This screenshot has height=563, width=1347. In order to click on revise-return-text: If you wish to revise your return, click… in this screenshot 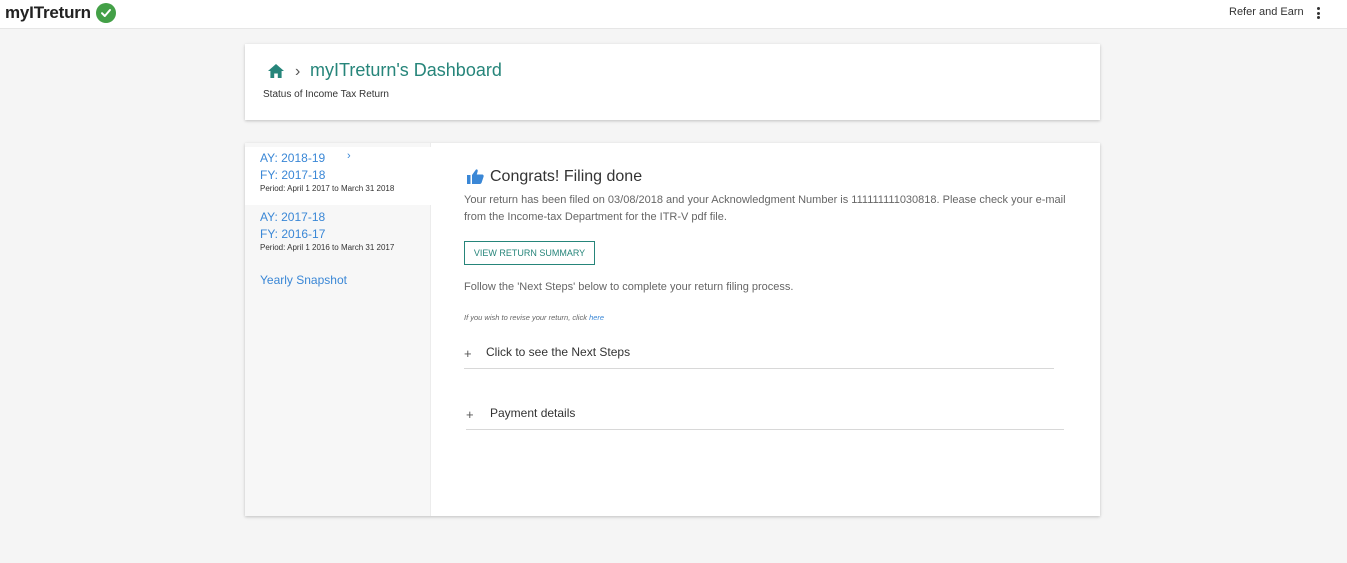, I will do `click(534, 317)`.